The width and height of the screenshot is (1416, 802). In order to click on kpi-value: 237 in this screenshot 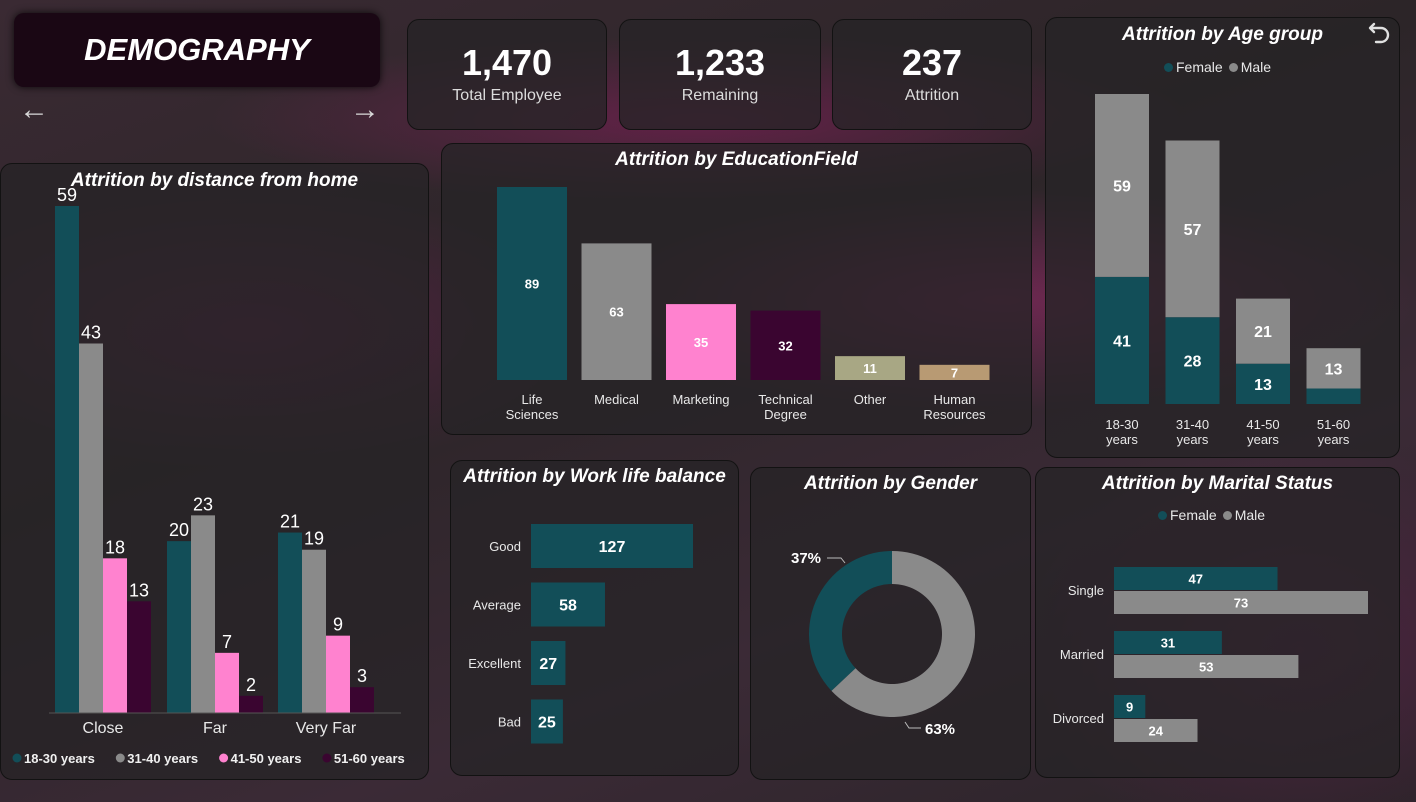, I will do `click(932, 62)`.